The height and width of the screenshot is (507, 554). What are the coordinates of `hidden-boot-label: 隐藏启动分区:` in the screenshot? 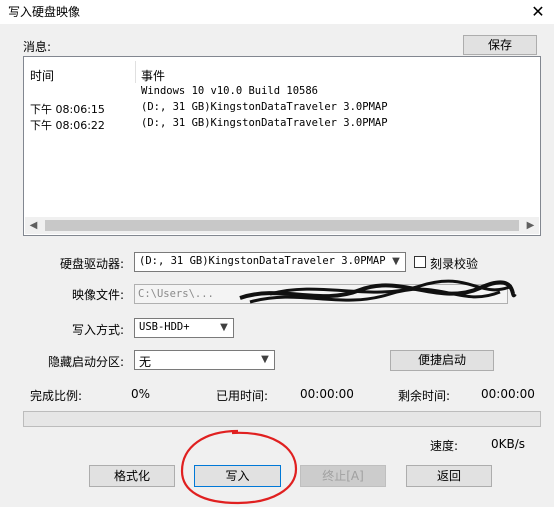 It's located at (86, 362).